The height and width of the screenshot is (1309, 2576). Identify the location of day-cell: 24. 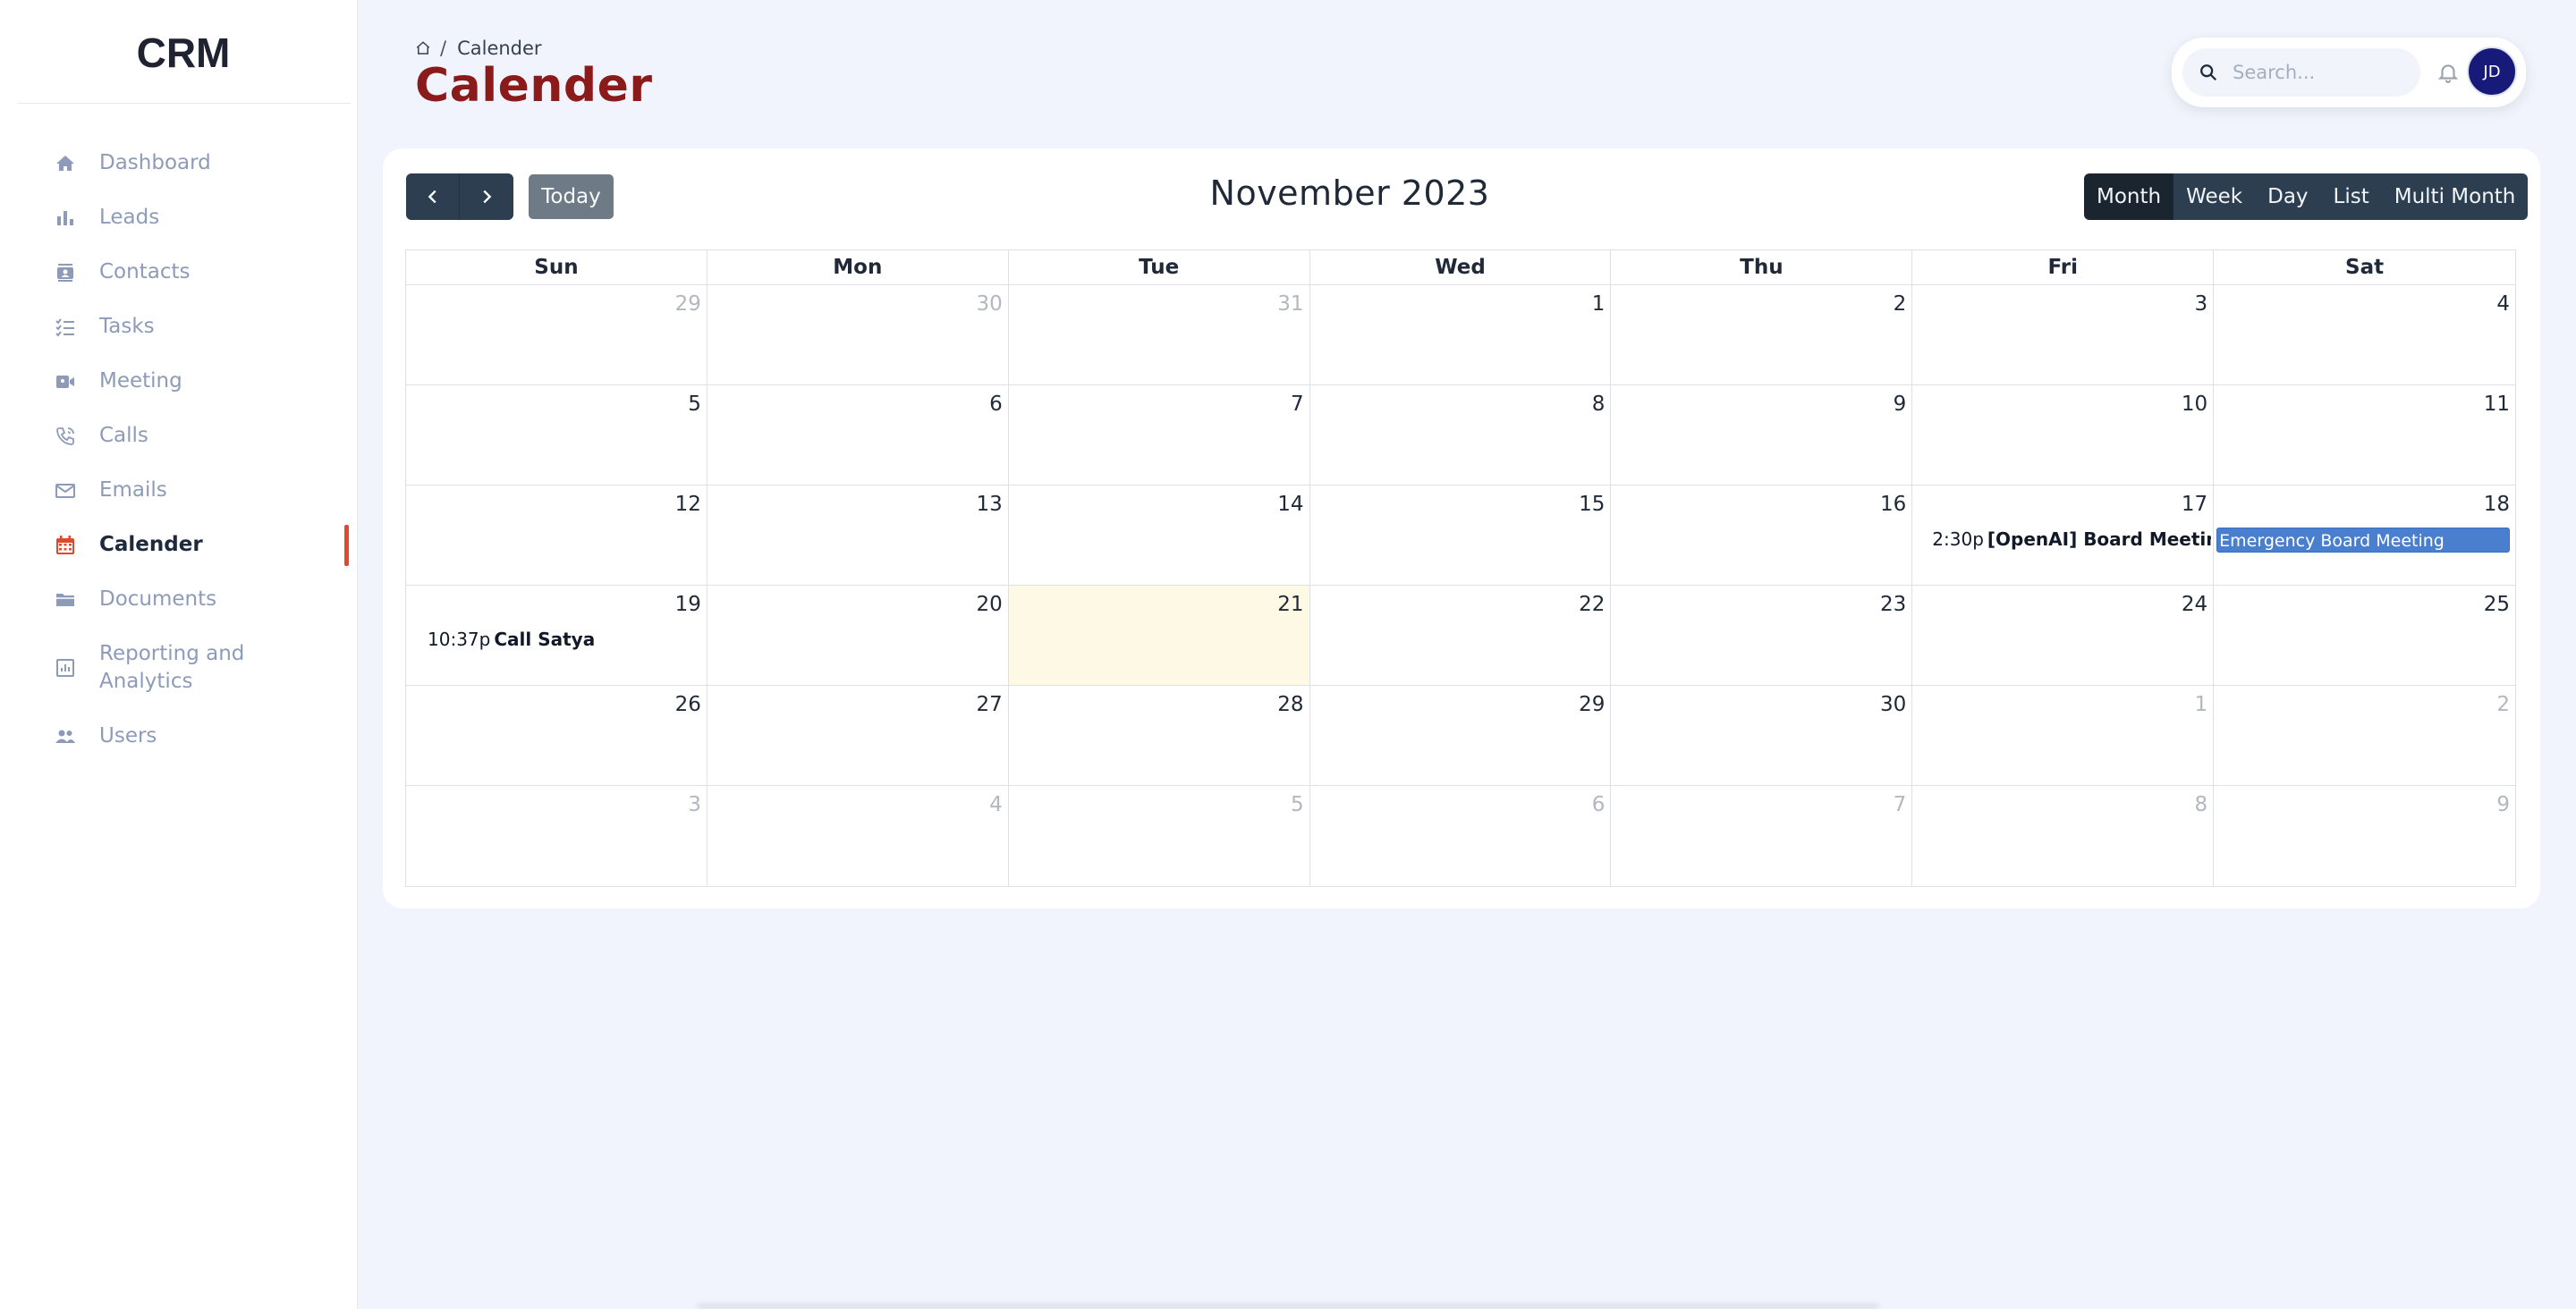
(2063, 635).